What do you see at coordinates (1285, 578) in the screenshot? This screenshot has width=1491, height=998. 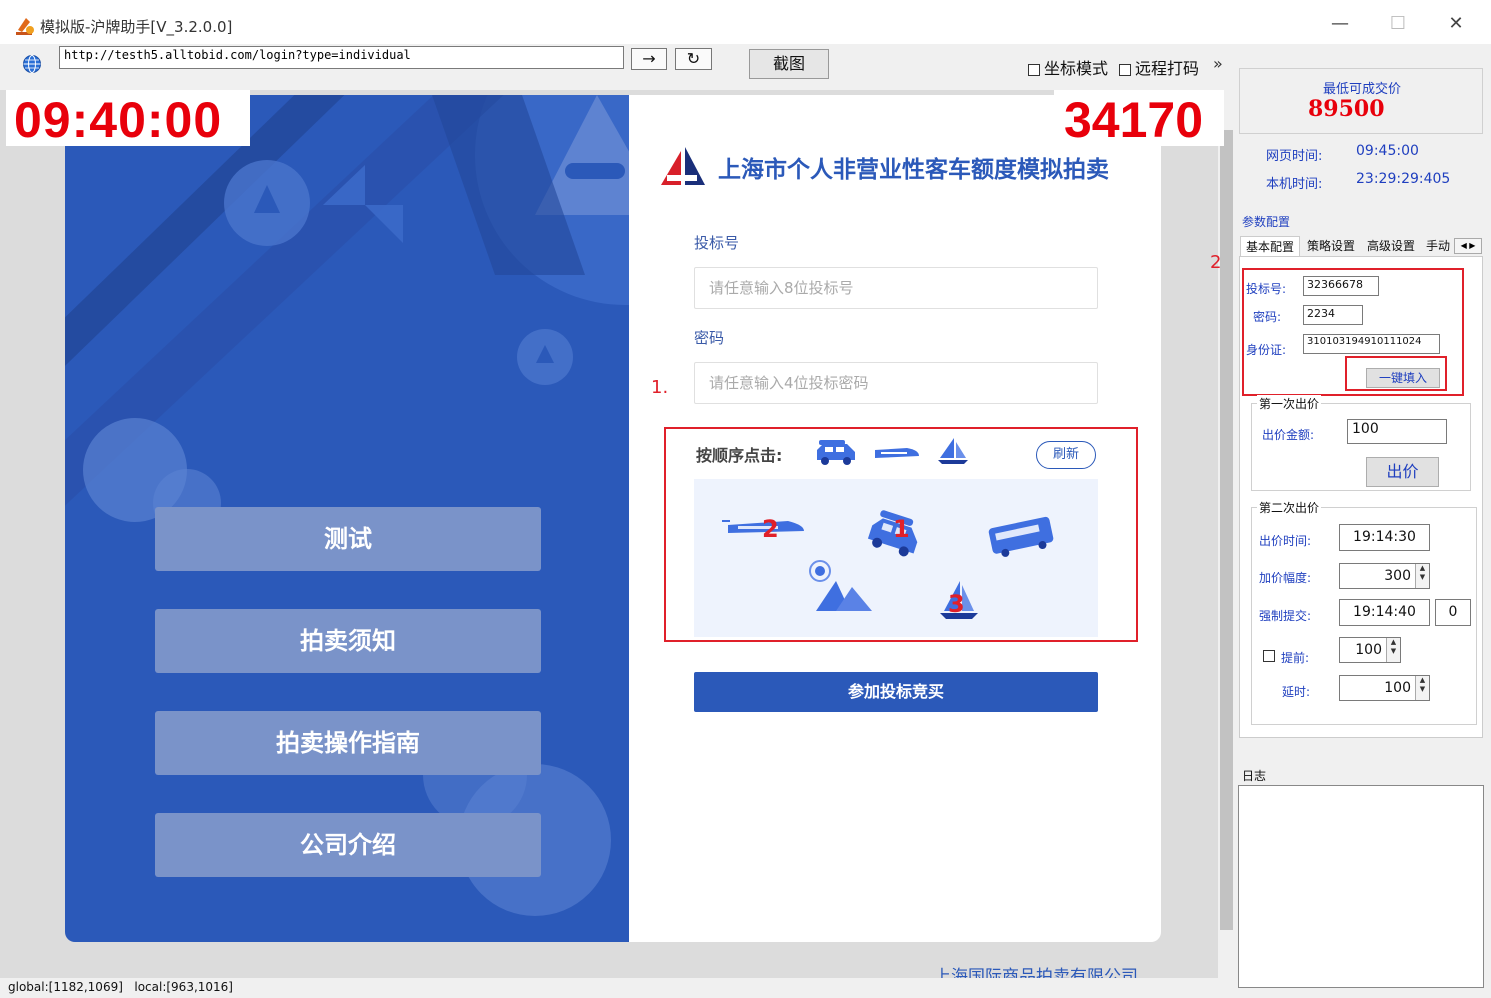 I see `increment-label: 加价幅度:` at bounding box center [1285, 578].